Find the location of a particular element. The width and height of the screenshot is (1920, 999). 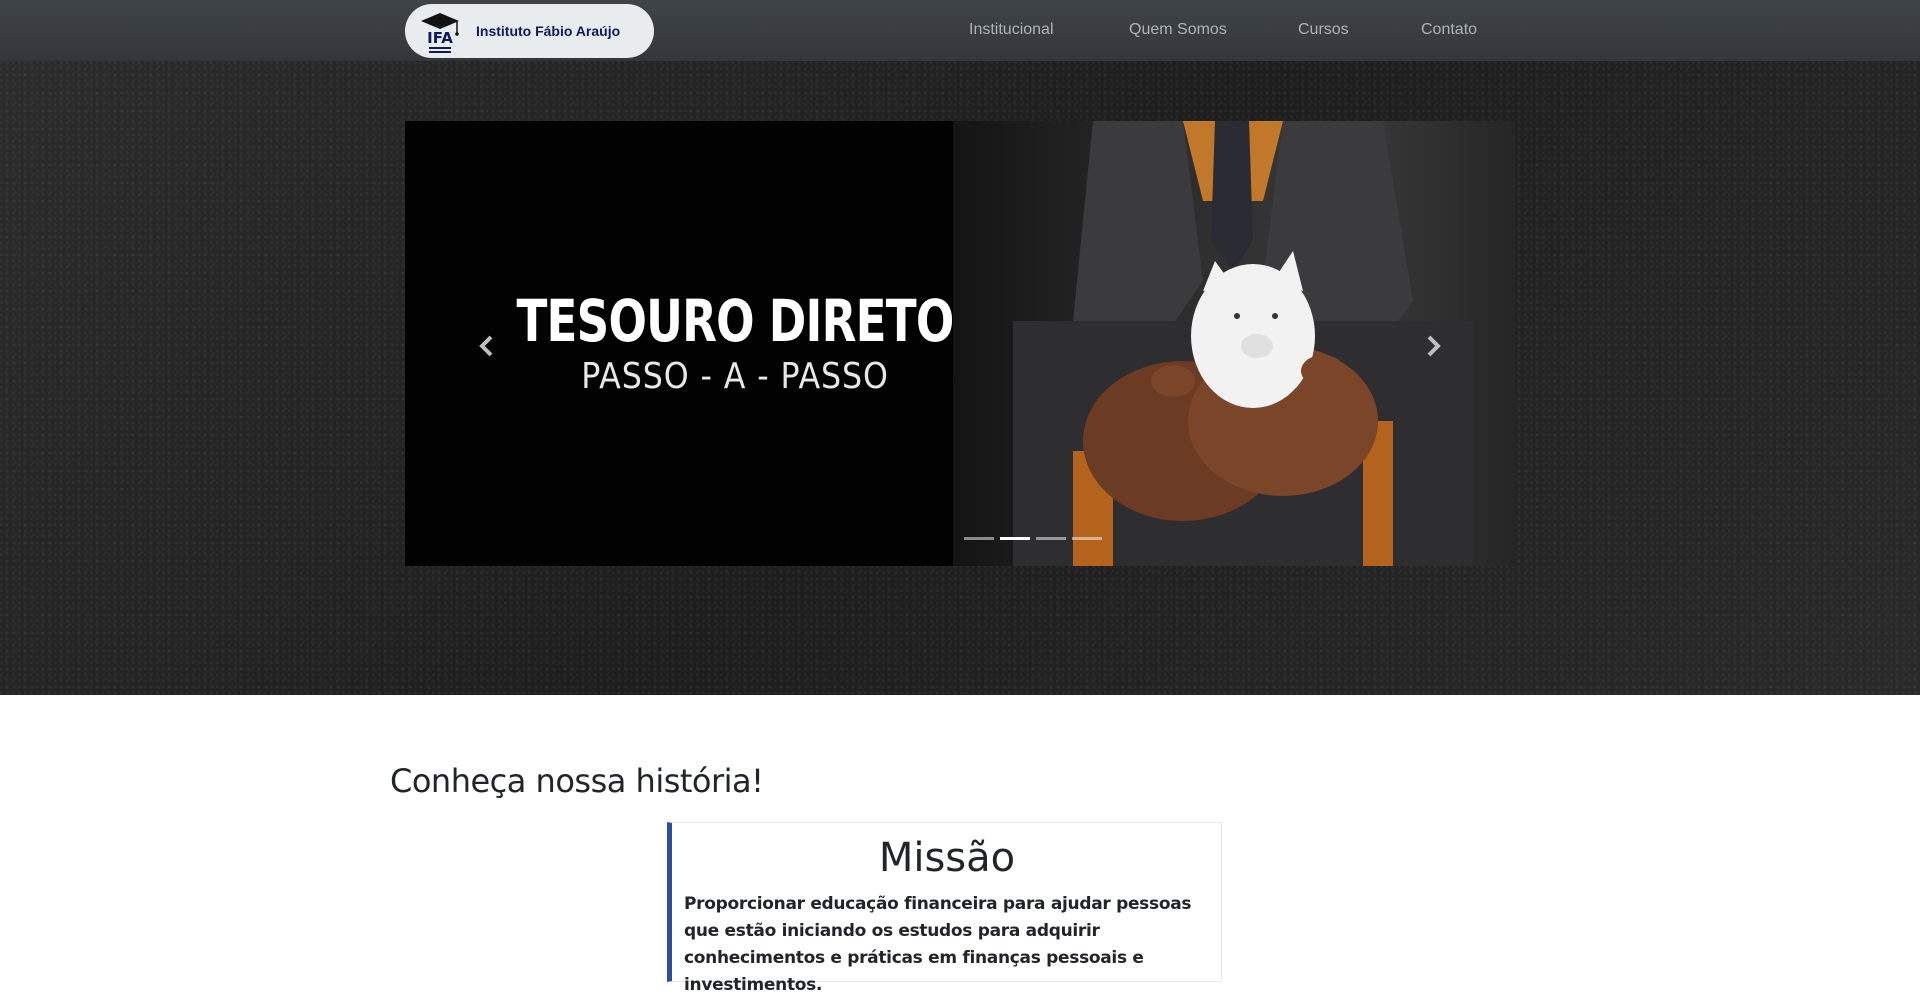

history-section-title: Conheça nossa história! is located at coordinates (577, 781).